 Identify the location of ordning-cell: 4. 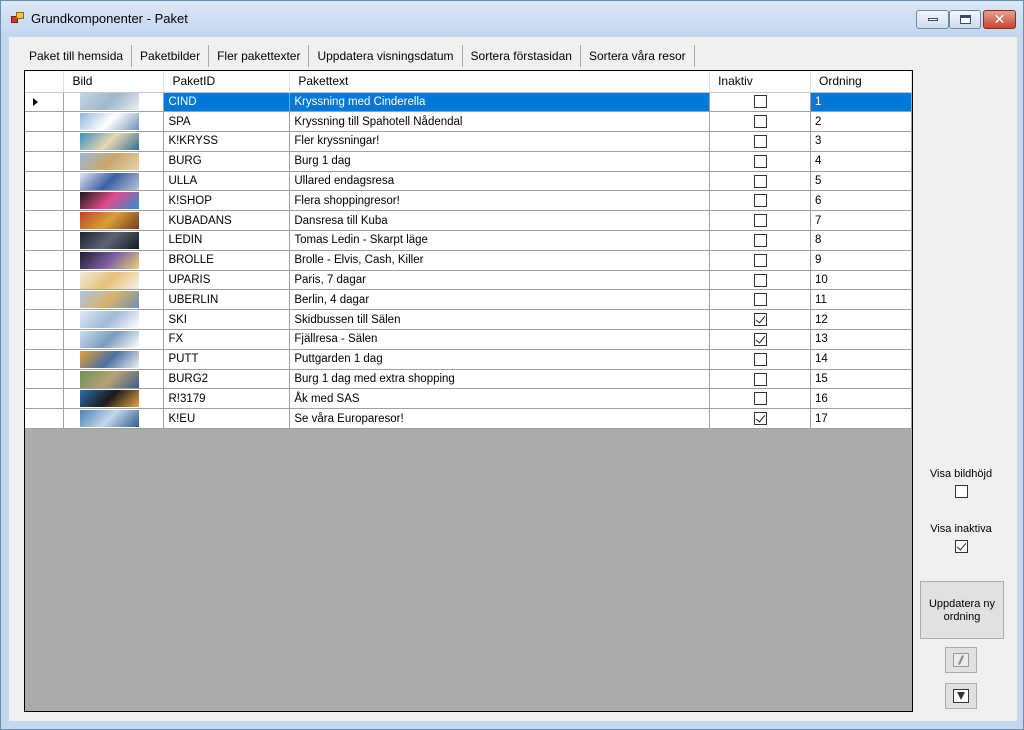
(861, 161).